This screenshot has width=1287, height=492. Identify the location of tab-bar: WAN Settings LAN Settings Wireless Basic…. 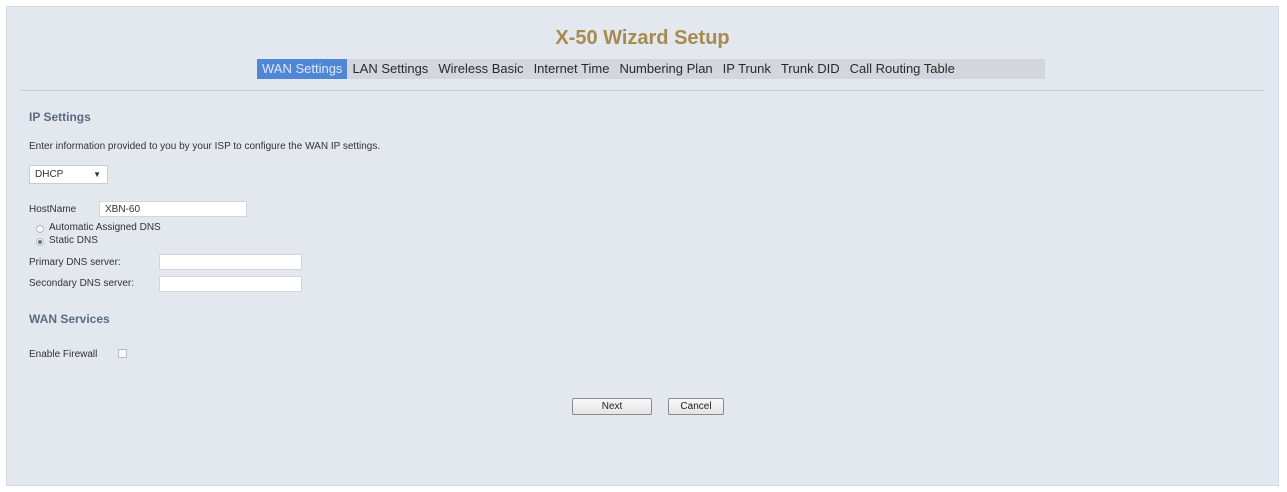
(651, 69).